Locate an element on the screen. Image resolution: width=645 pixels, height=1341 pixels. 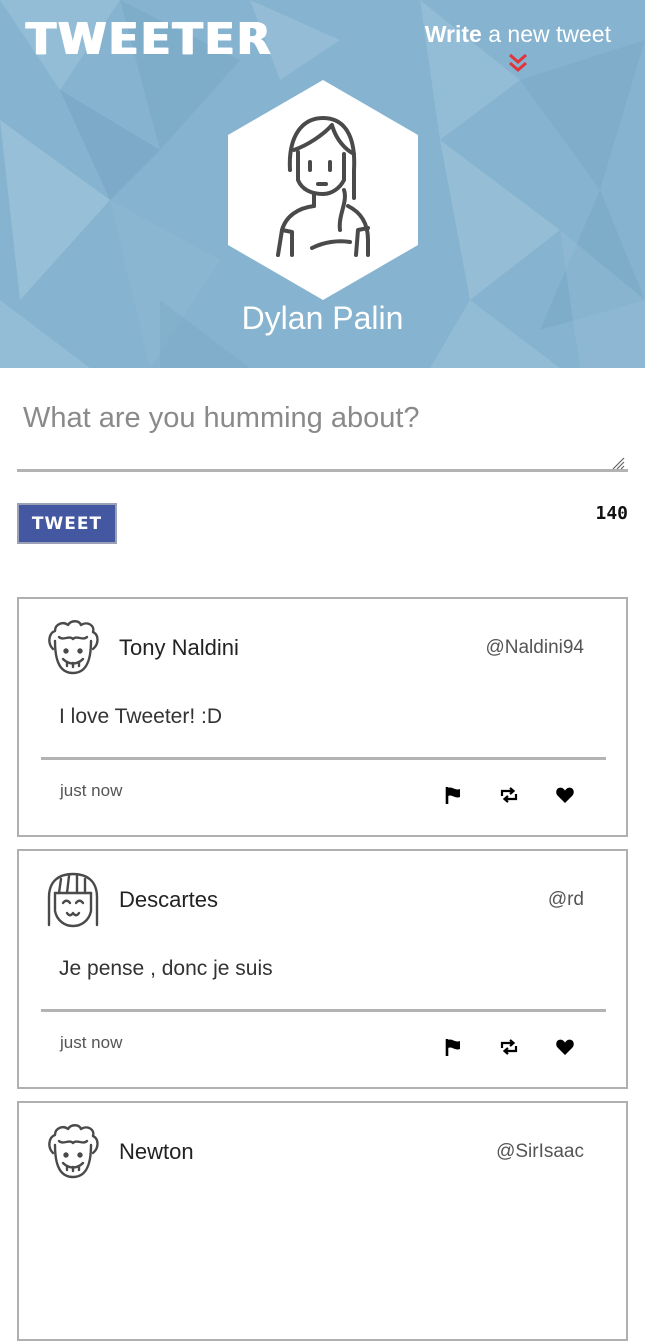
brand-logo: TWEETER is located at coordinates (149, 39).